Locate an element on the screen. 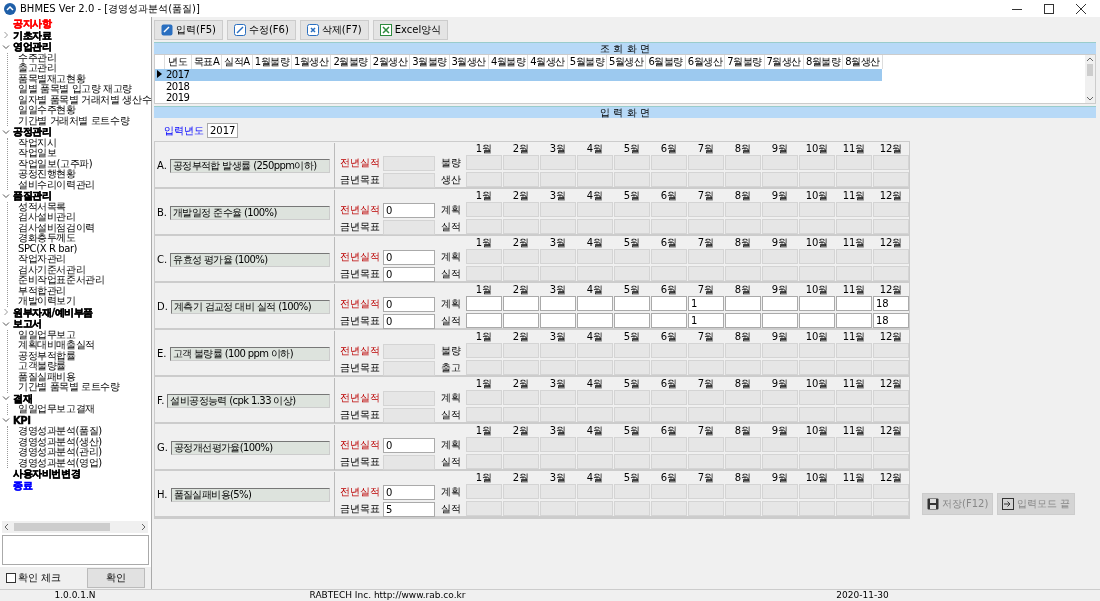 Image resolution: width=1100 pixels, height=601 pixels. tree-item: 품목별재고현황 is located at coordinates (52, 78).